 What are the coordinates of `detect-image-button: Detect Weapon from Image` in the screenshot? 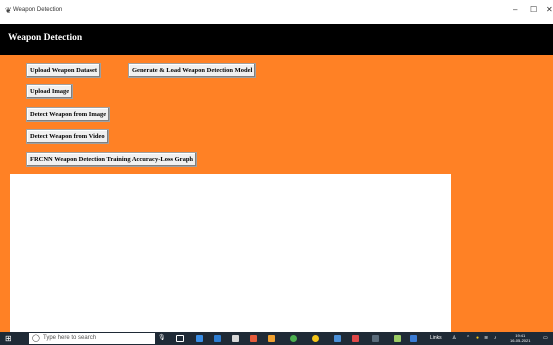 It's located at (68, 114).